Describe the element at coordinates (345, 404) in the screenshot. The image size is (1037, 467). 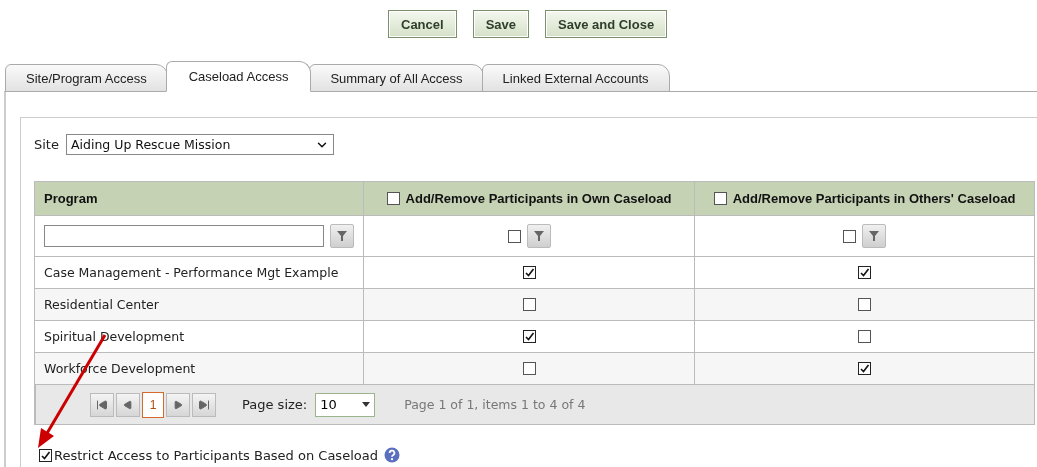
I see `page-size-select: 10` at that location.